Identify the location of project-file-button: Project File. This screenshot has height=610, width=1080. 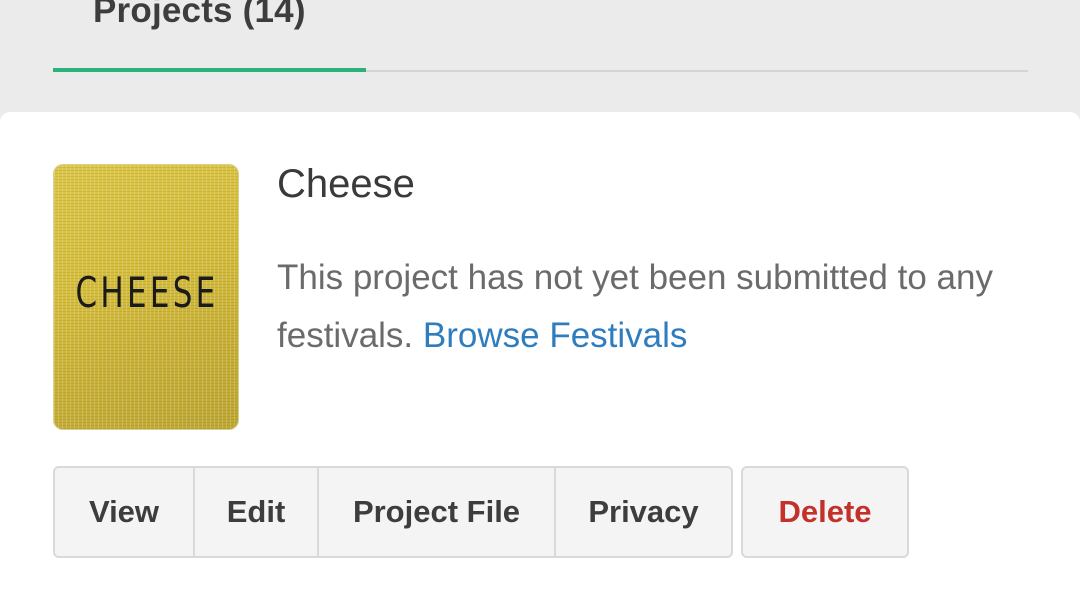
(435, 512).